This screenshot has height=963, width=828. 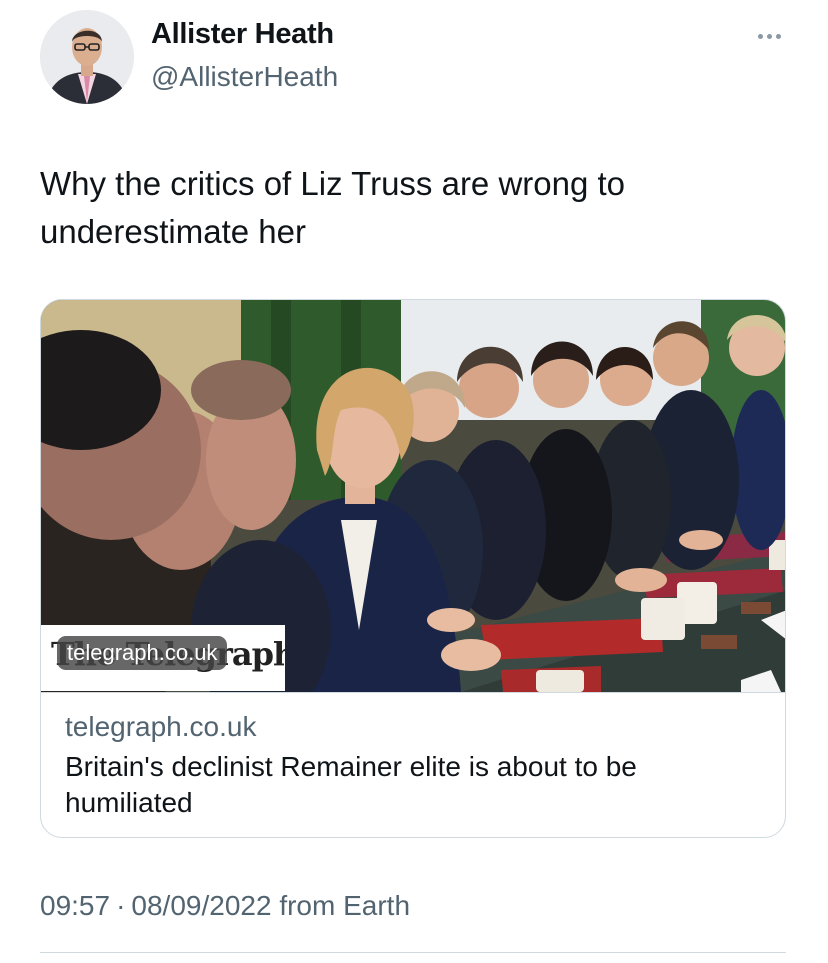 What do you see at coordinates (769, 36) in the screenshot?
I see `more-options-button` at bounding box center [769, 36].